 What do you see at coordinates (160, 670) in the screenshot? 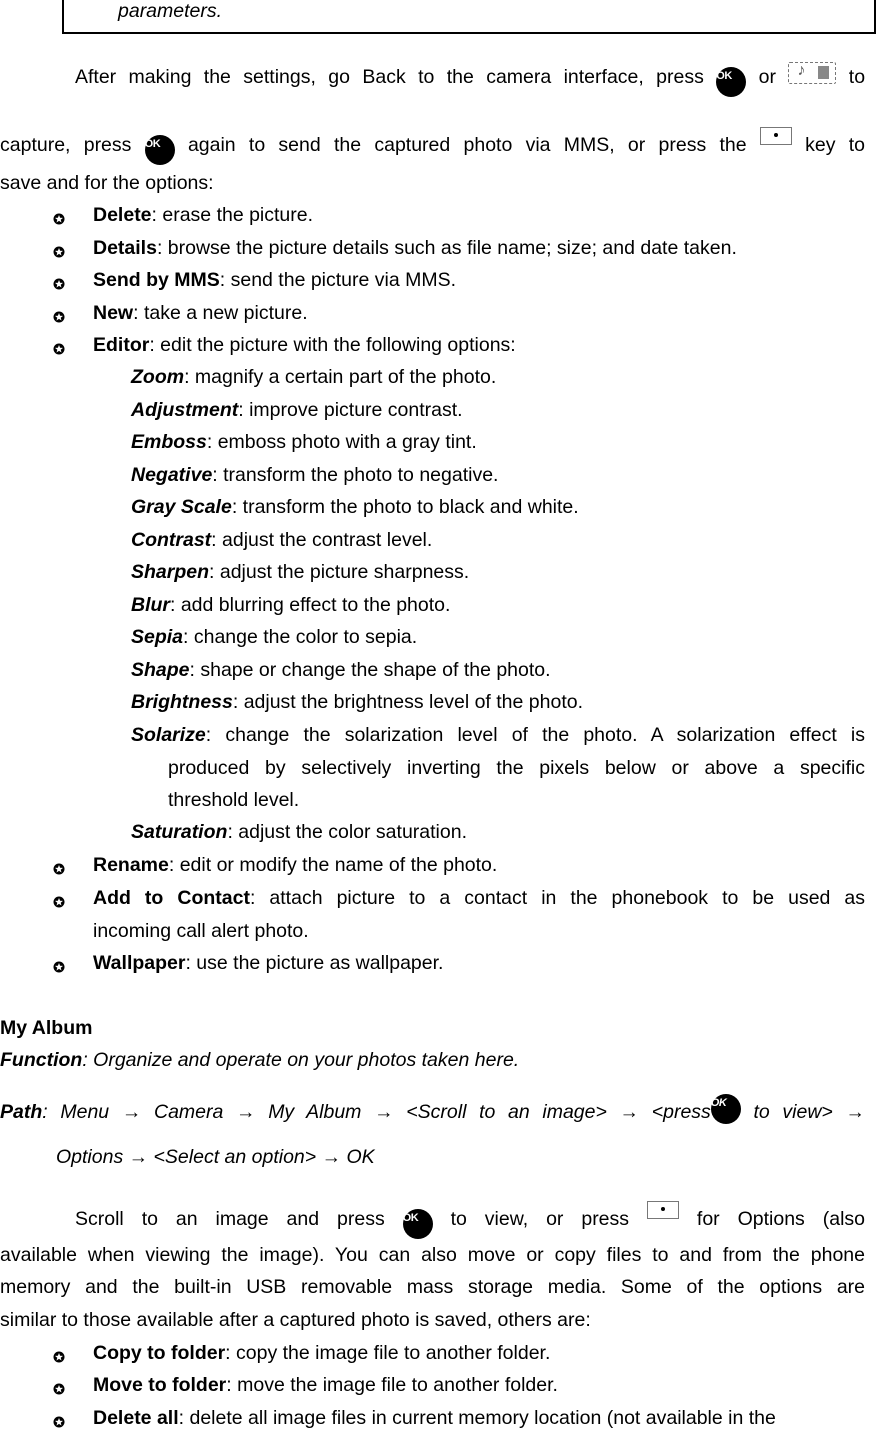
I see `option-term: Shape` at bounding box center [160, 670].